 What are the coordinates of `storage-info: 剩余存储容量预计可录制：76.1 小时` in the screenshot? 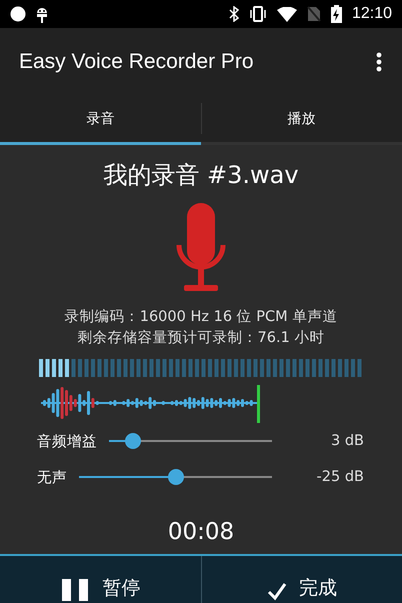 It's located at (201, 338).